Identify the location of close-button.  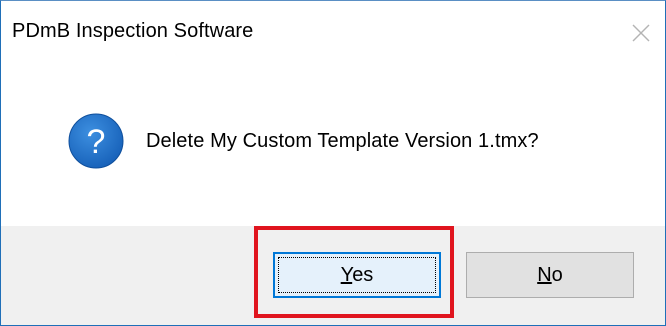
(641, 33).